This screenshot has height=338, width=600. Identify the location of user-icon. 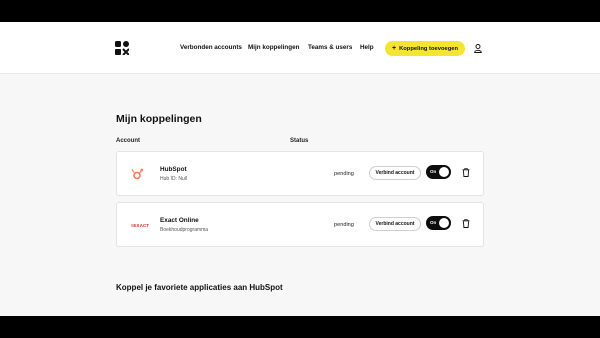
(478, 48).